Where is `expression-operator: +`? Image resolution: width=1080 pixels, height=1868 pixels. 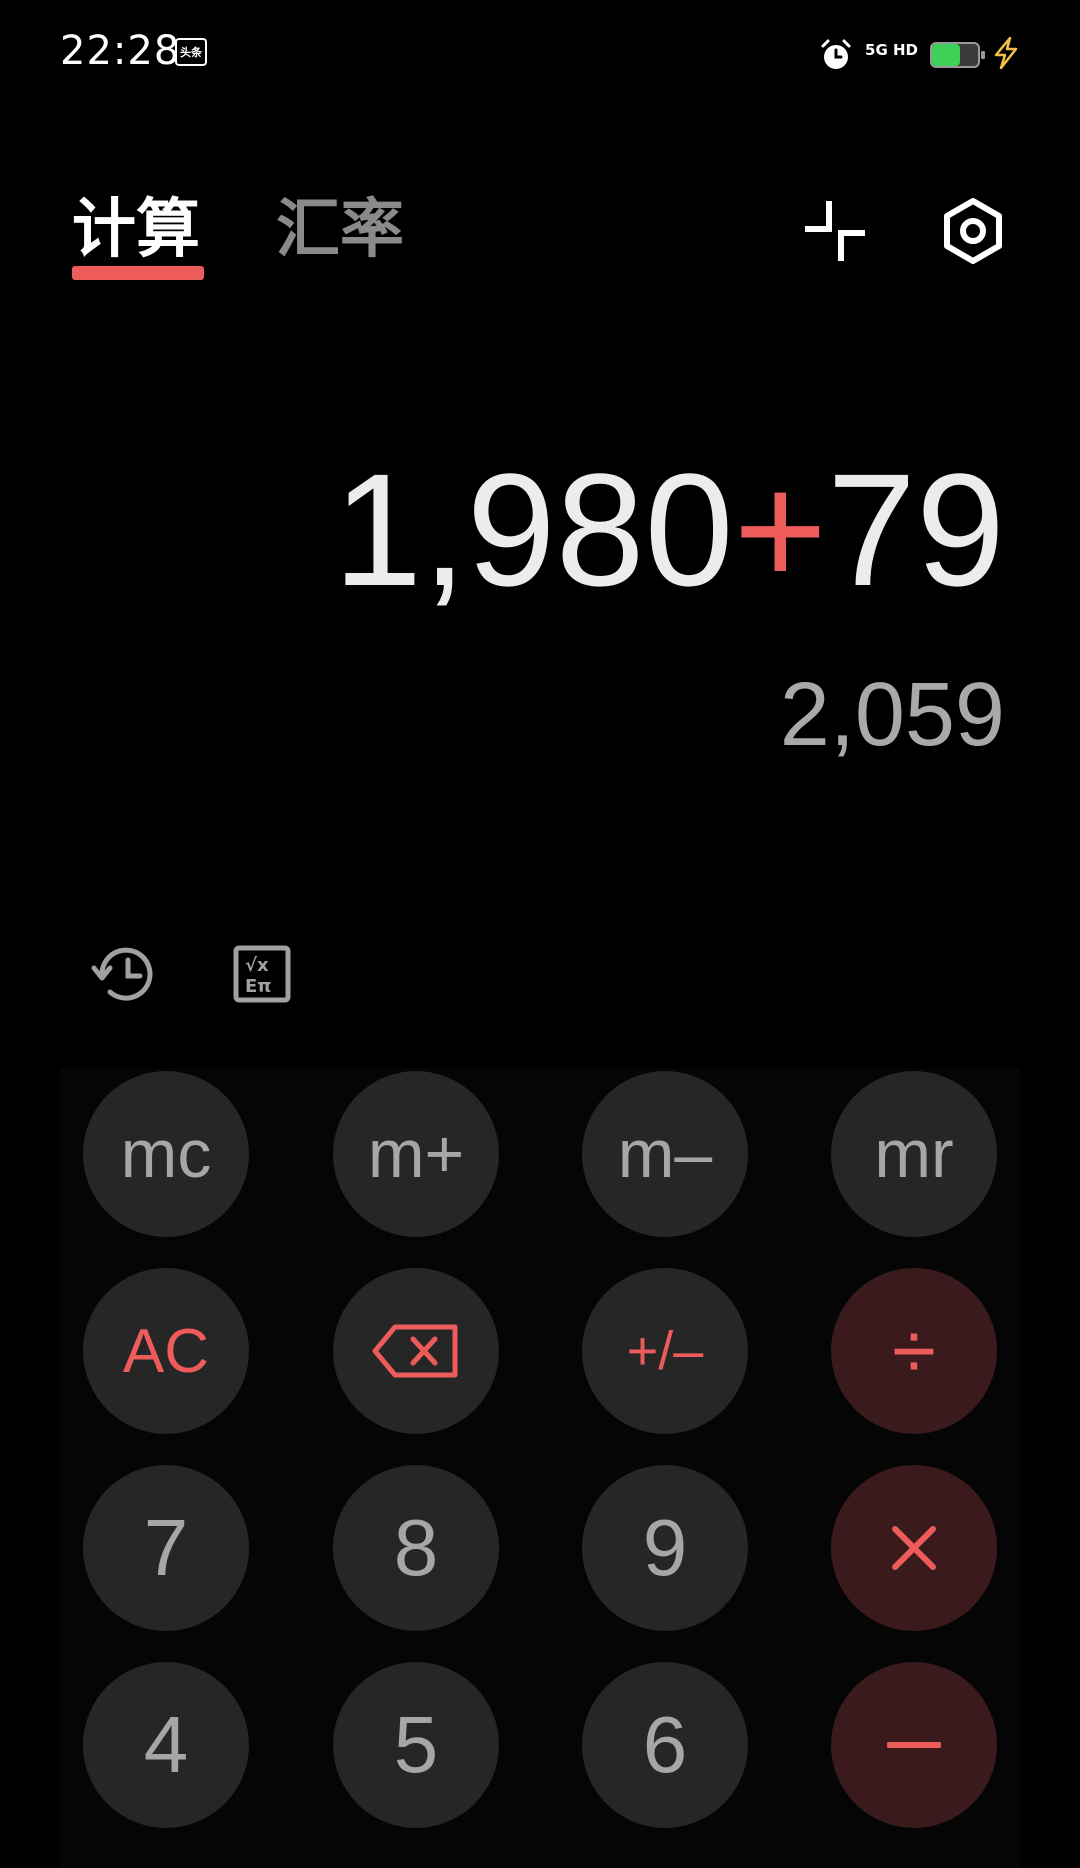 expression-operator: + is located at coordinates (780, 529).